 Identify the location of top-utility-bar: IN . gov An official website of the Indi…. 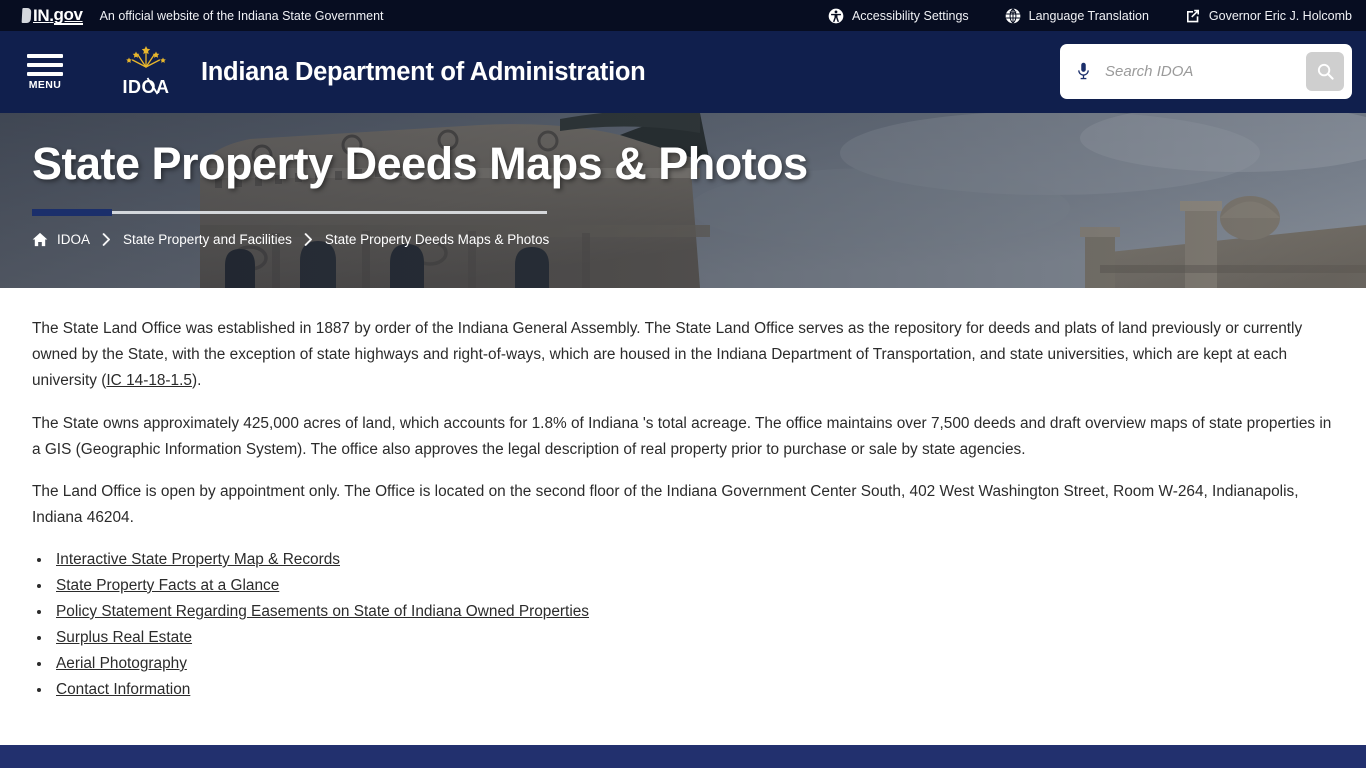
(683, 15).